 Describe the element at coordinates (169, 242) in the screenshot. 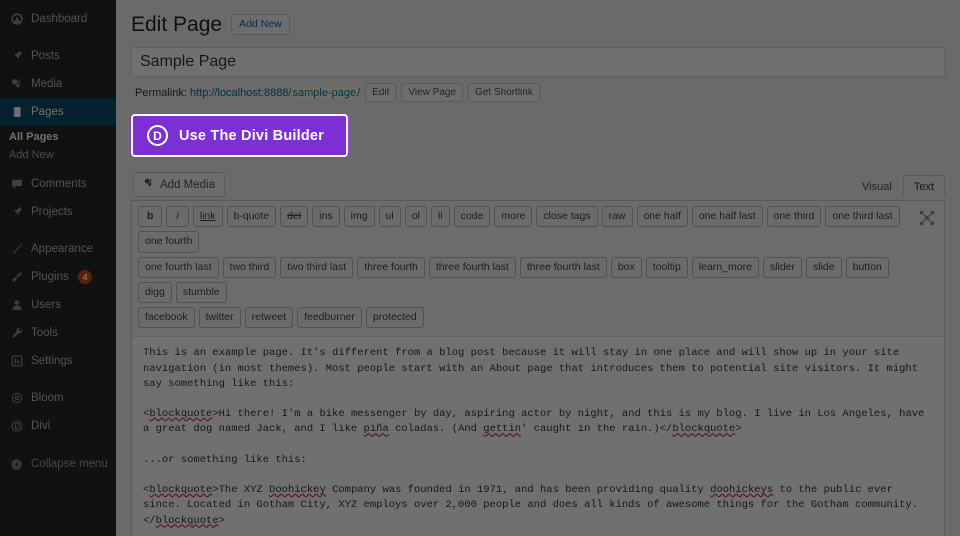

I see `quicktag-button: one fourth` at that location.